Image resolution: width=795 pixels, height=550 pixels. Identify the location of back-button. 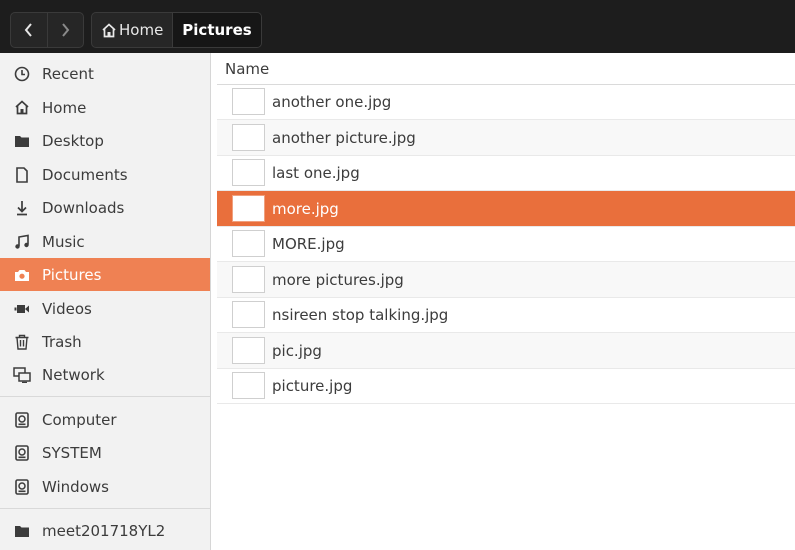
(29, 30).